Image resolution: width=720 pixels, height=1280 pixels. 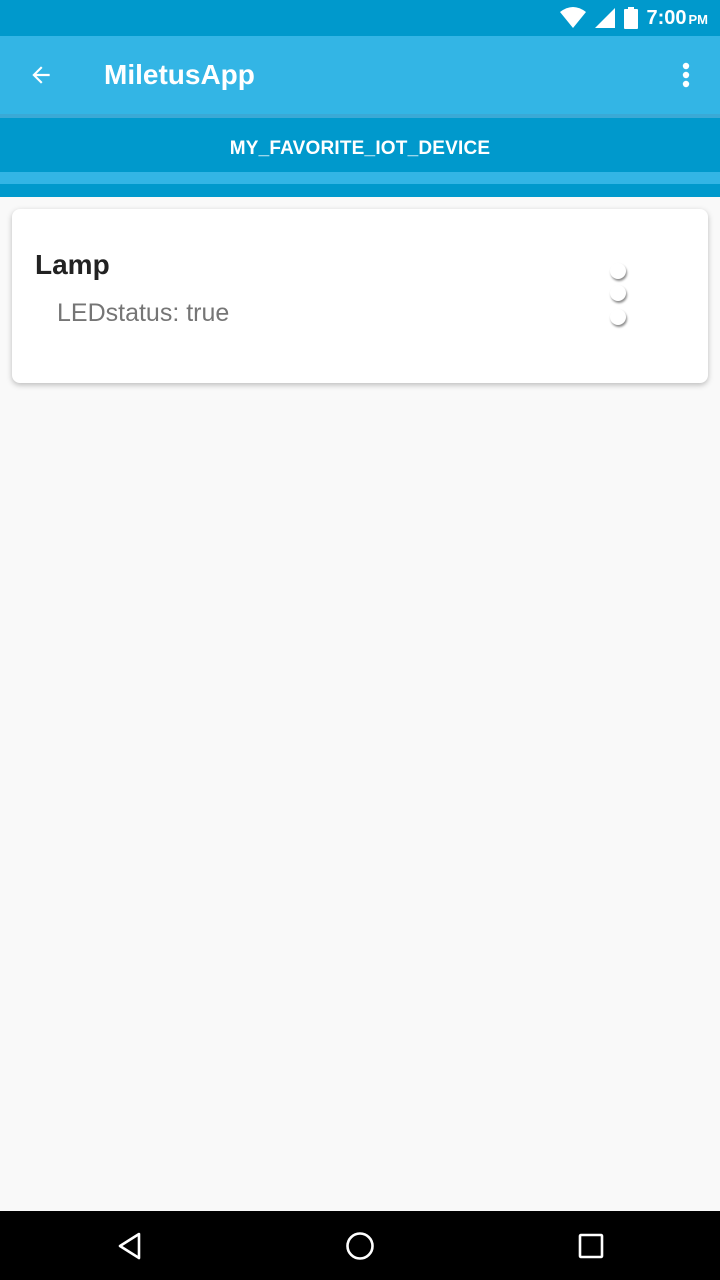 What do you see at coordinates (360, 18) in the screenshot?
I see `status-bar: 7:00 PM` at bounding box center [360, 18].